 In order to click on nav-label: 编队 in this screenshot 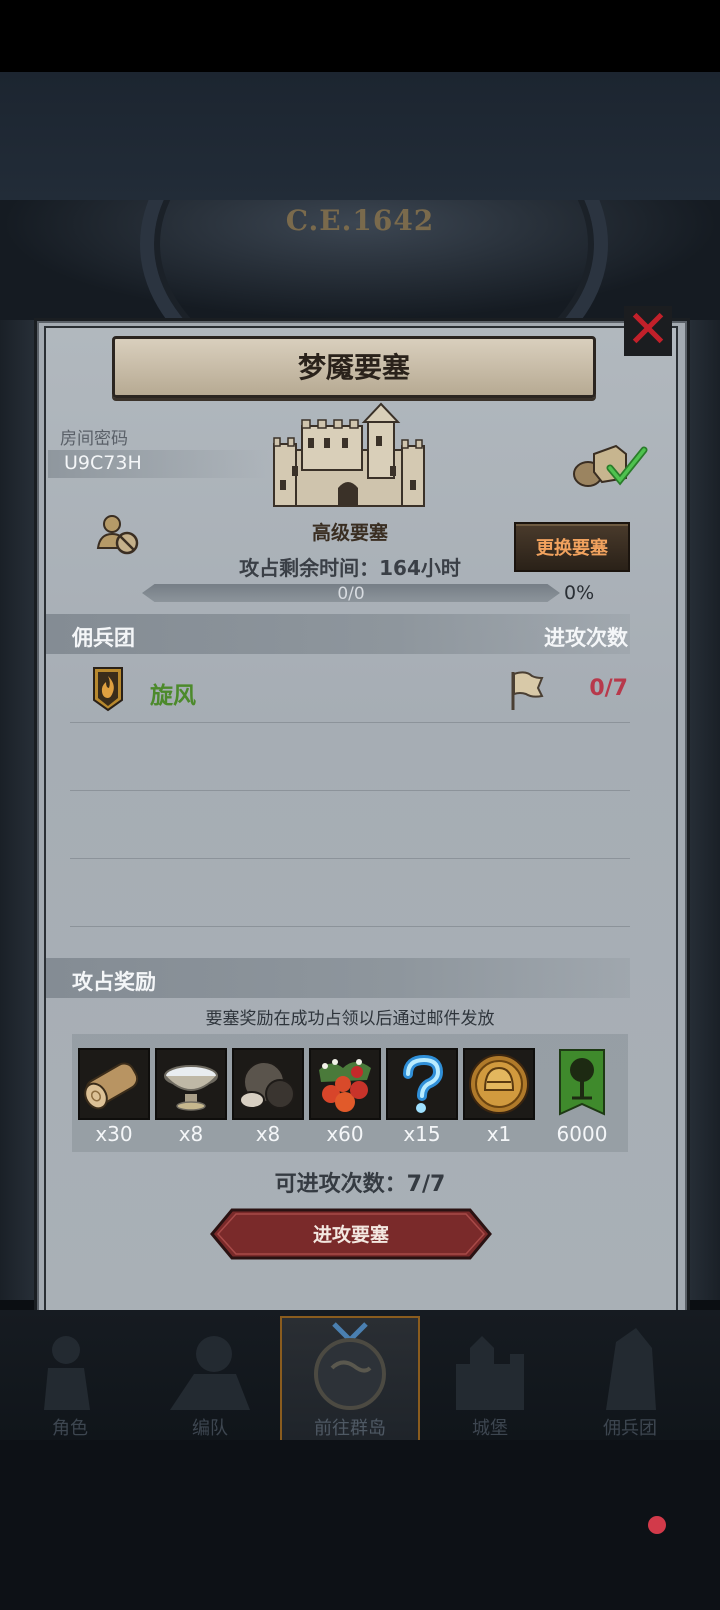, I will do `click(210, 1427)`.